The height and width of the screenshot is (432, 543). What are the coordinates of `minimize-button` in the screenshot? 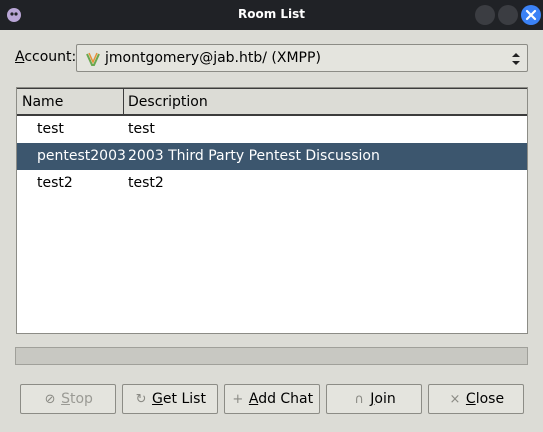 It's located at (485, 15).